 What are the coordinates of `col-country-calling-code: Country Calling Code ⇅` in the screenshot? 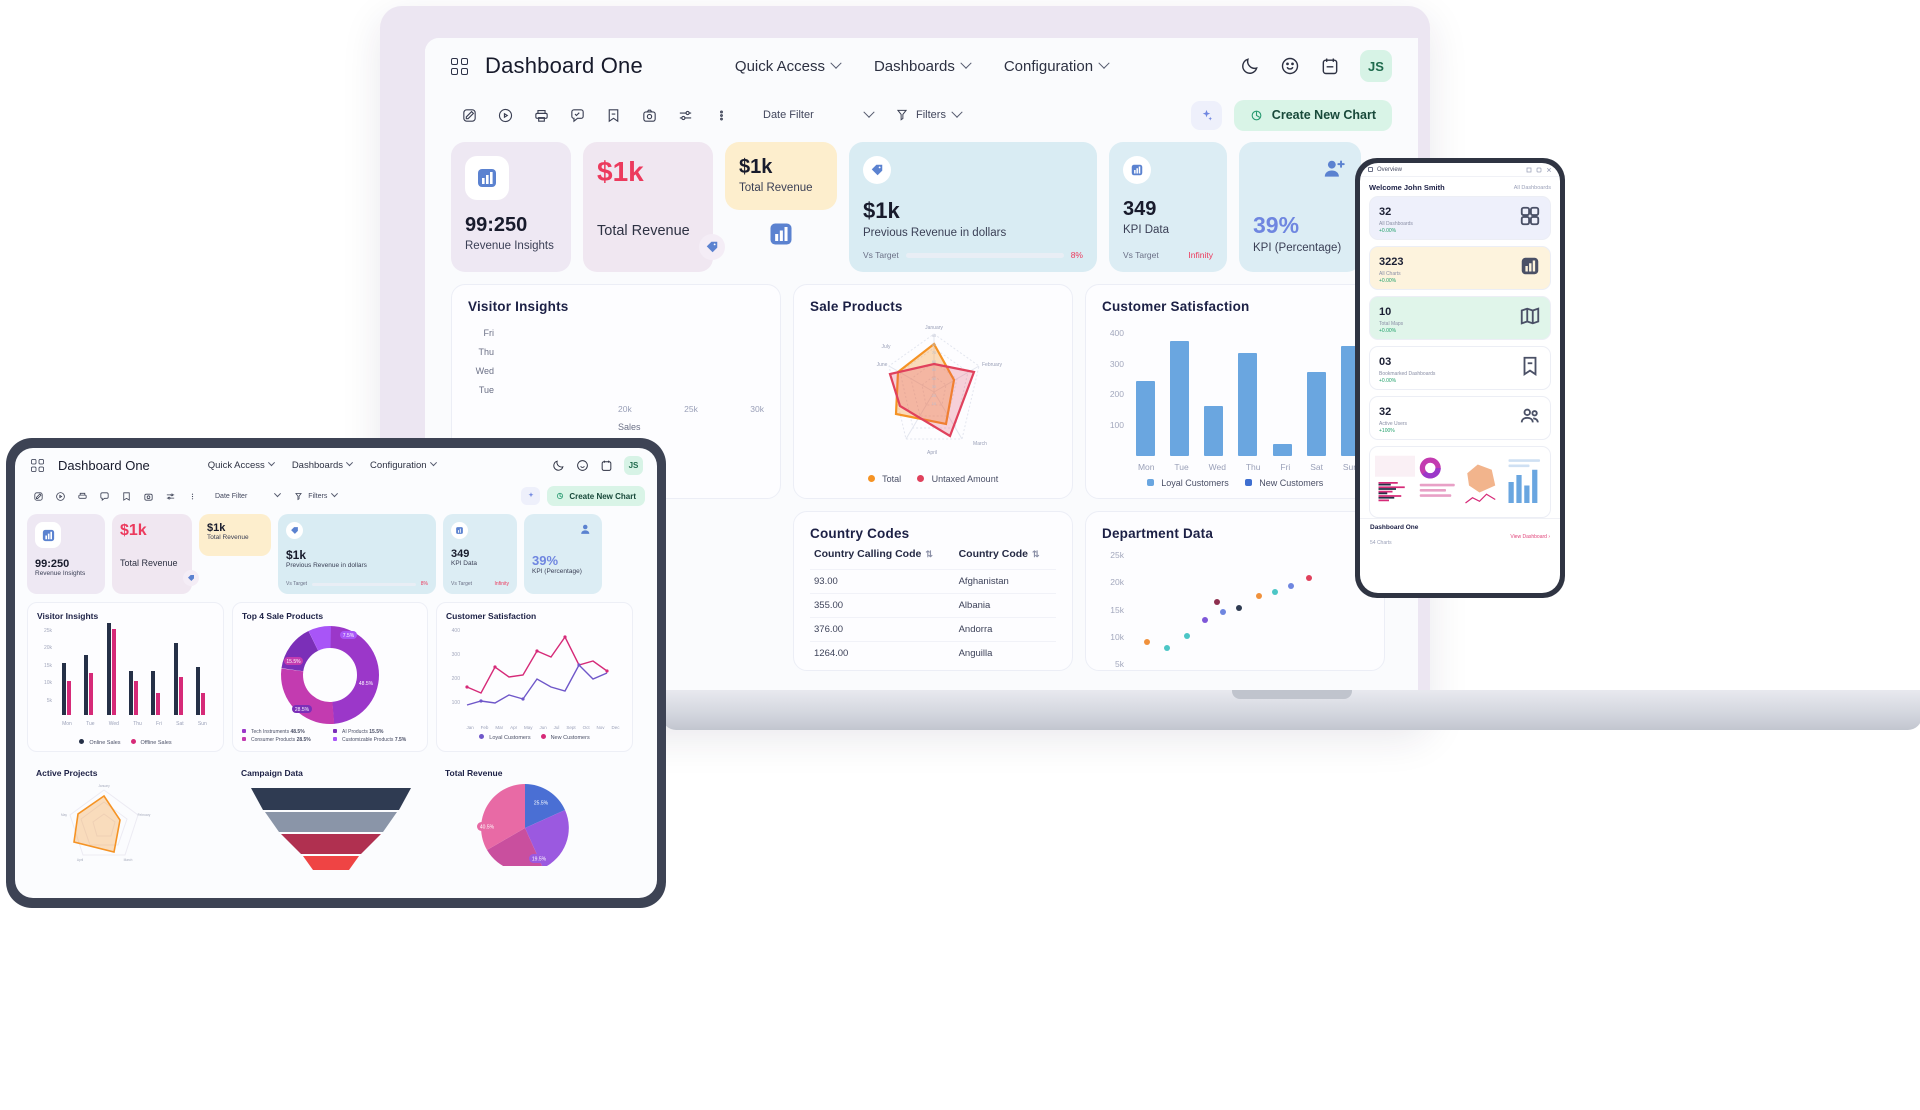 It's located at (882, 555).